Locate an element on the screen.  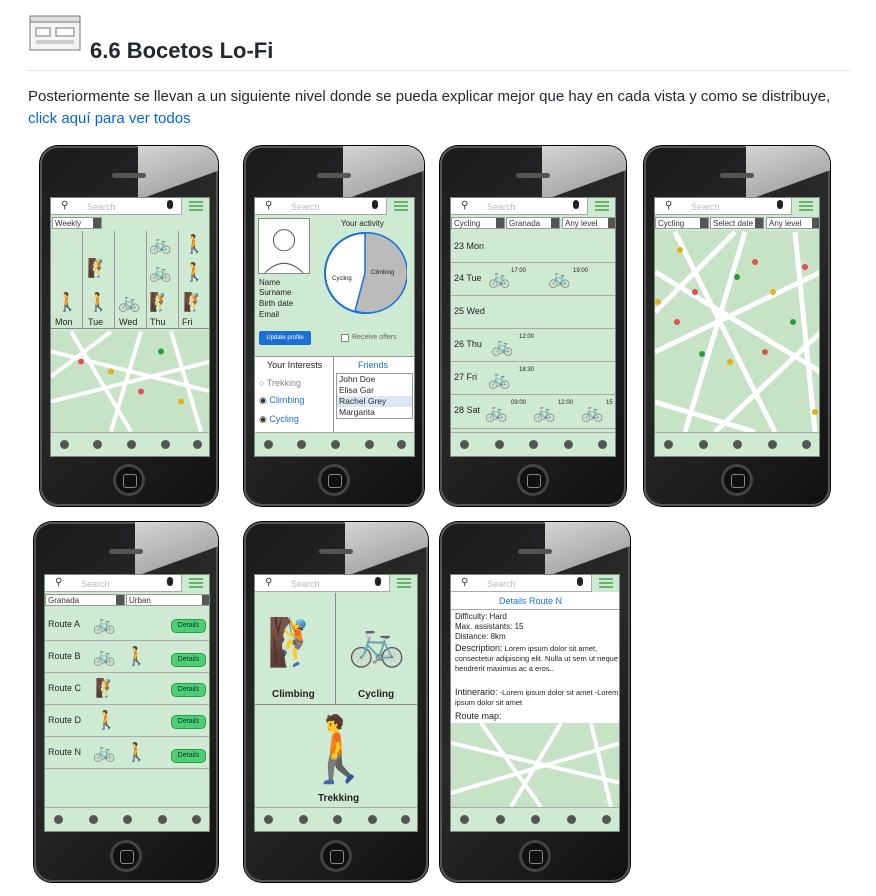
friend-item-selected: Rachel Grey is located at coordinates (374, 401).